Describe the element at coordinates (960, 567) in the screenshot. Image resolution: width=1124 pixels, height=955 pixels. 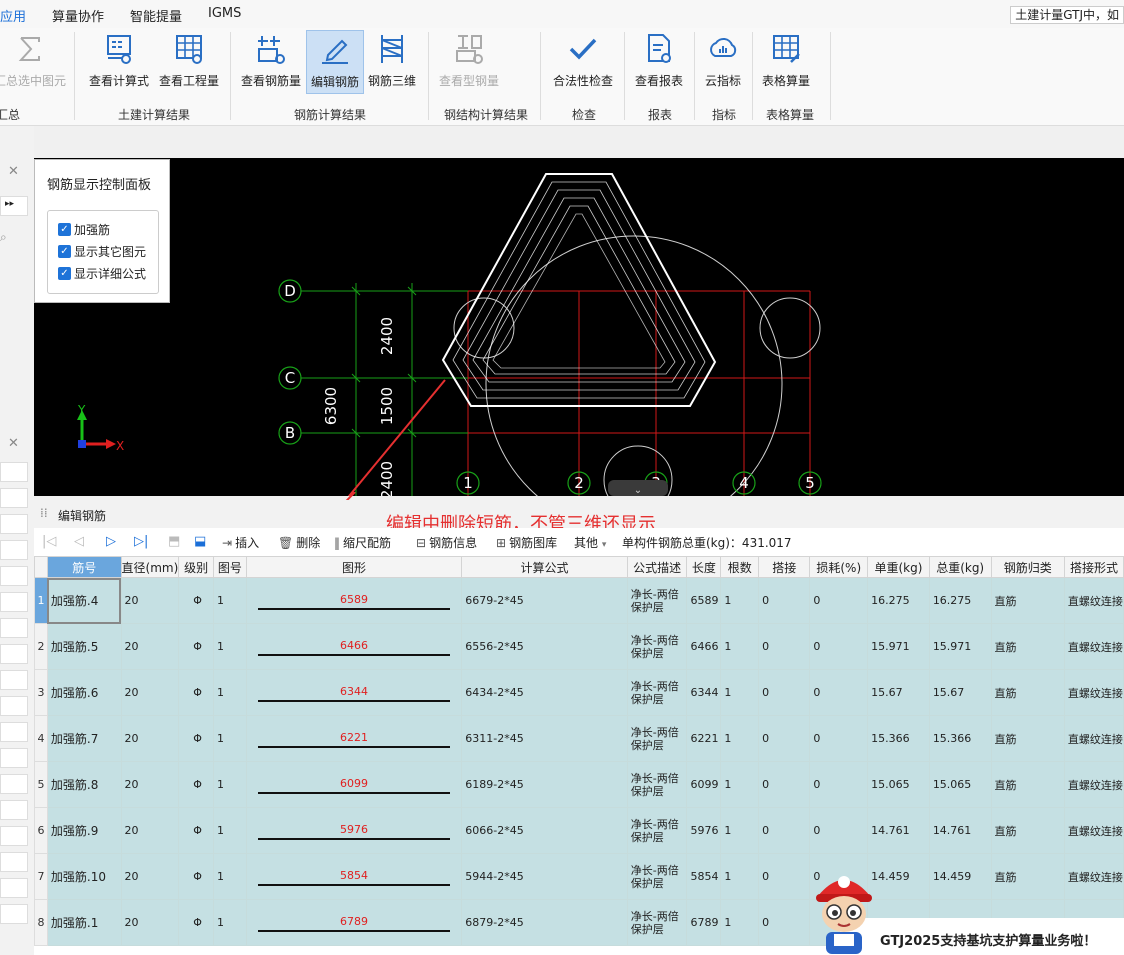
I see `column-header: 总重(kg)` at that location.